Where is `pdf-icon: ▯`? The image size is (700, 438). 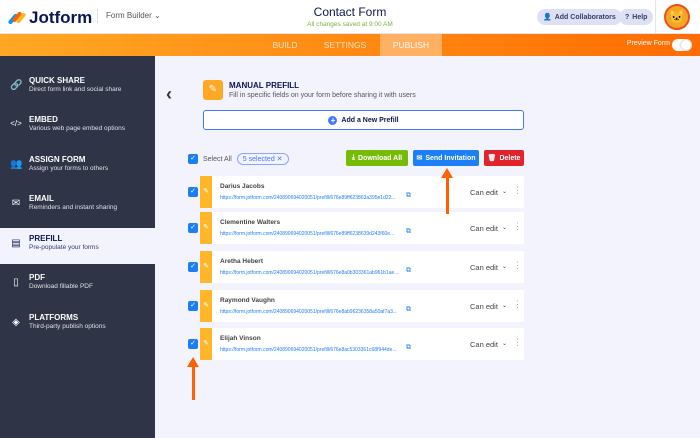 pdf-icon: ▯ is located at coordinates (16, 282).